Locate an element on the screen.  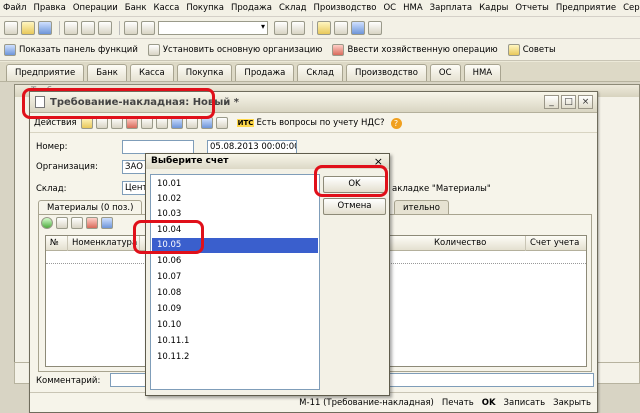
number-field is located at coordinates (158, 147).